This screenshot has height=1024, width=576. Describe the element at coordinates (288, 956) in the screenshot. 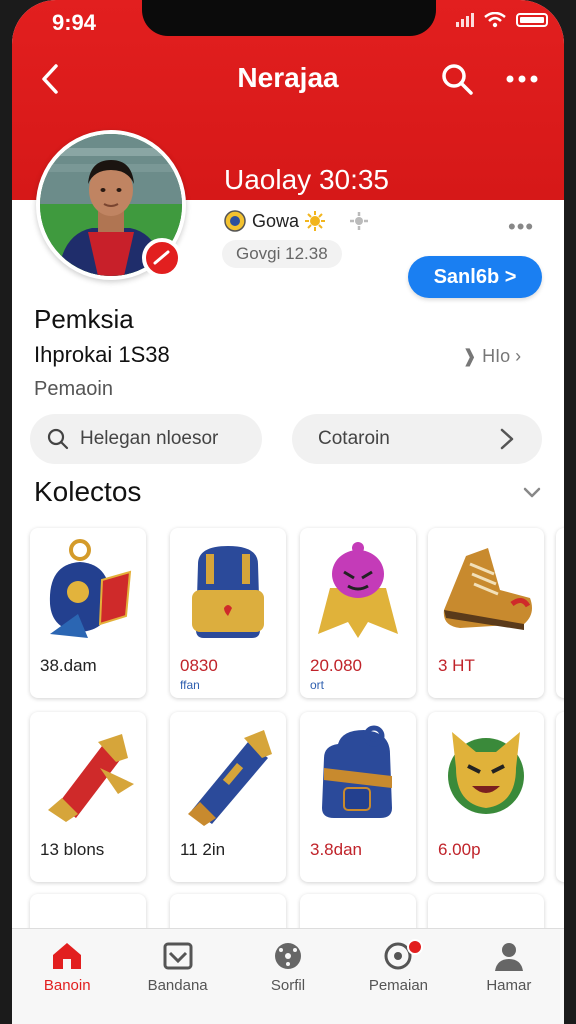

I see `ball-icon` at that location.